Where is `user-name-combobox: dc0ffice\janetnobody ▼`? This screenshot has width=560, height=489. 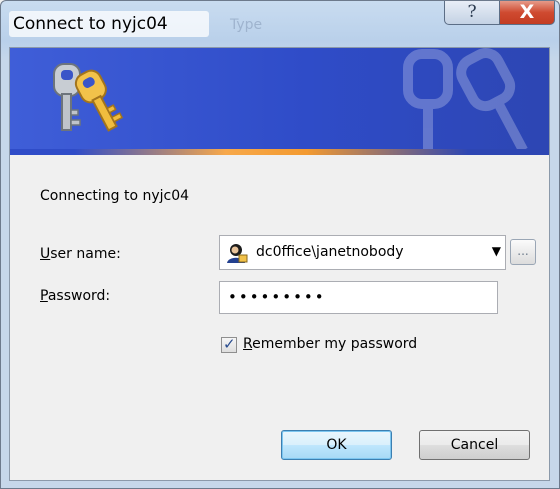 user-name-combobox: dc0ffice\janetnobody ▼ is located at coordinates (362, 252).